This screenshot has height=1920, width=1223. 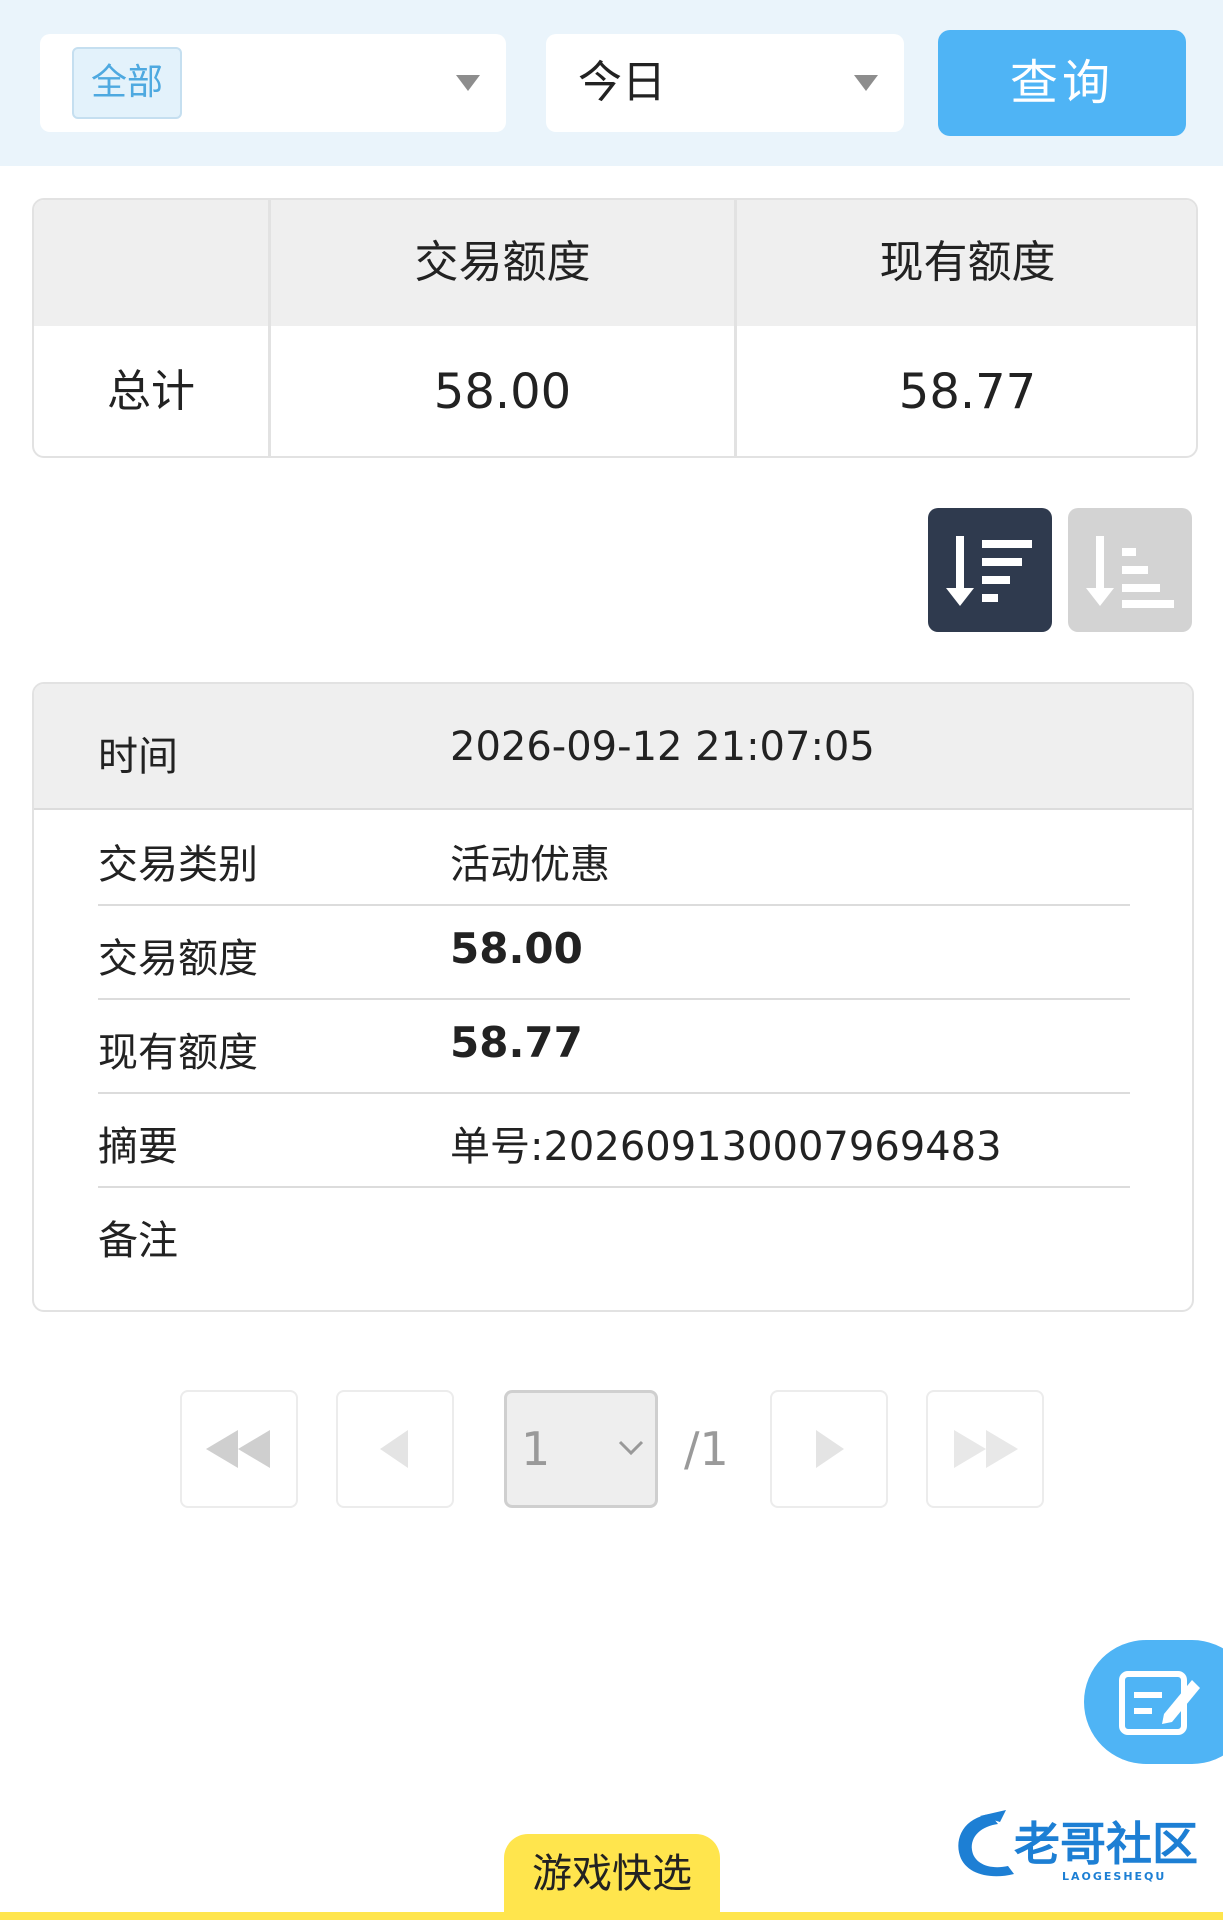 I want to click on summary-trade-amount: 58.00, so click(x=502, y=392).